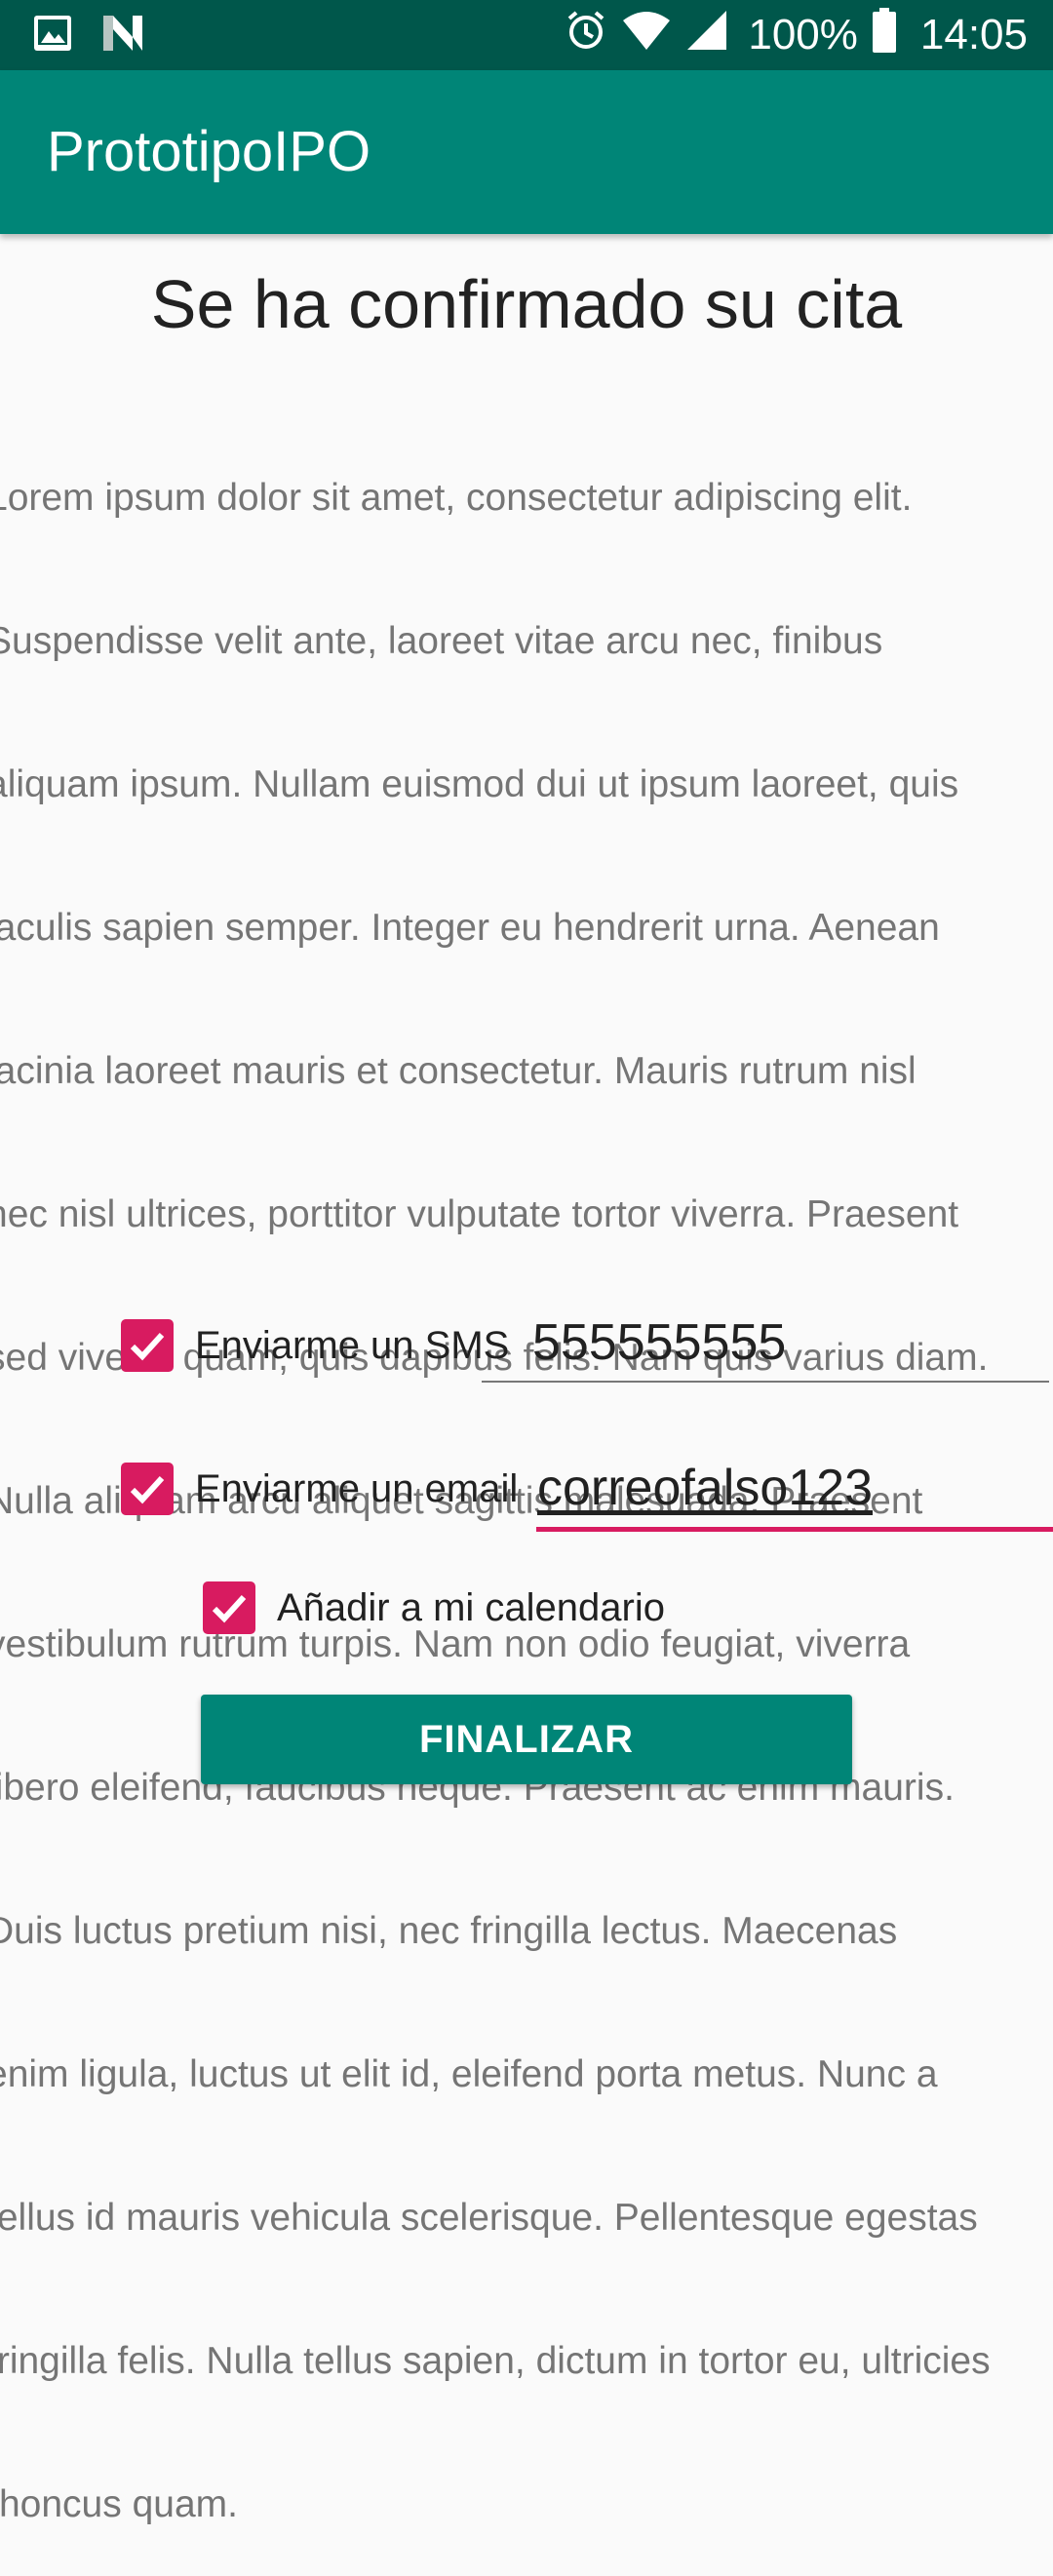  What do you see at coordinates (765, 1382) in the screenshot?
I see `sms-phone-input-underline` at bounding box center [765, 1382].